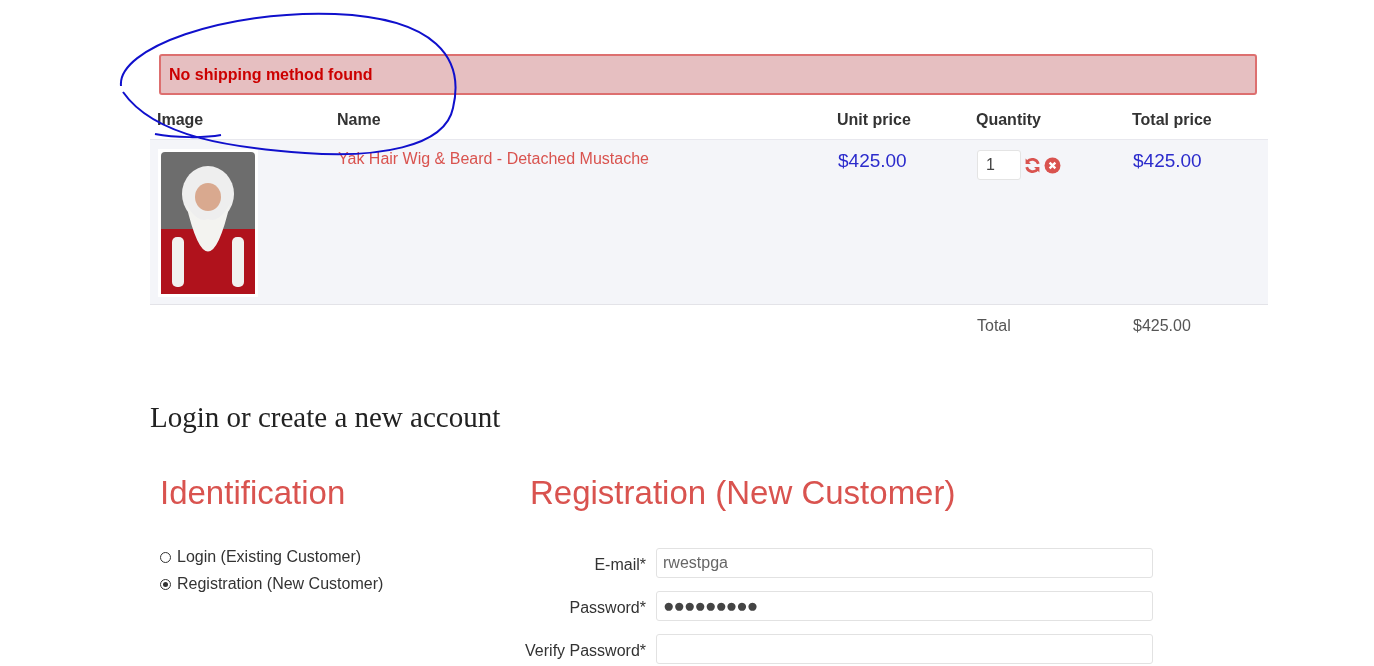 Image resolution: width=1374 pixels, height=666 pixels. I want to click on field-label: Password*, so click(607, 607).